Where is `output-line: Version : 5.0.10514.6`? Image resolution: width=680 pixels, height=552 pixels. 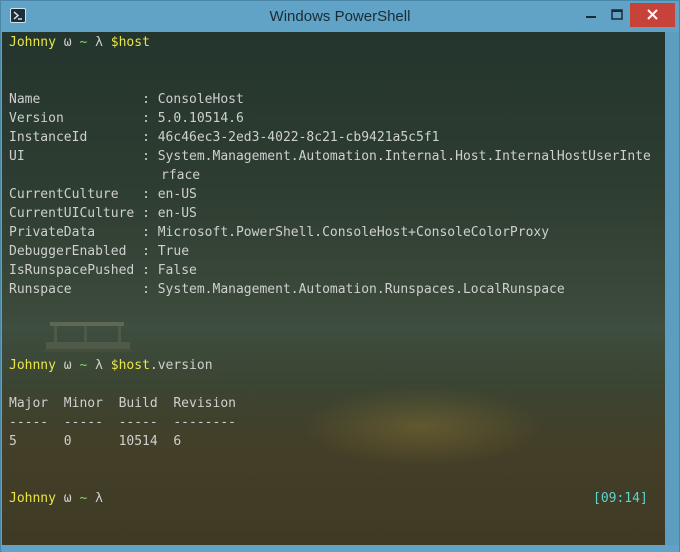
output-line: Version : 5.0.10514.6 is located at coordinates (126, 118).